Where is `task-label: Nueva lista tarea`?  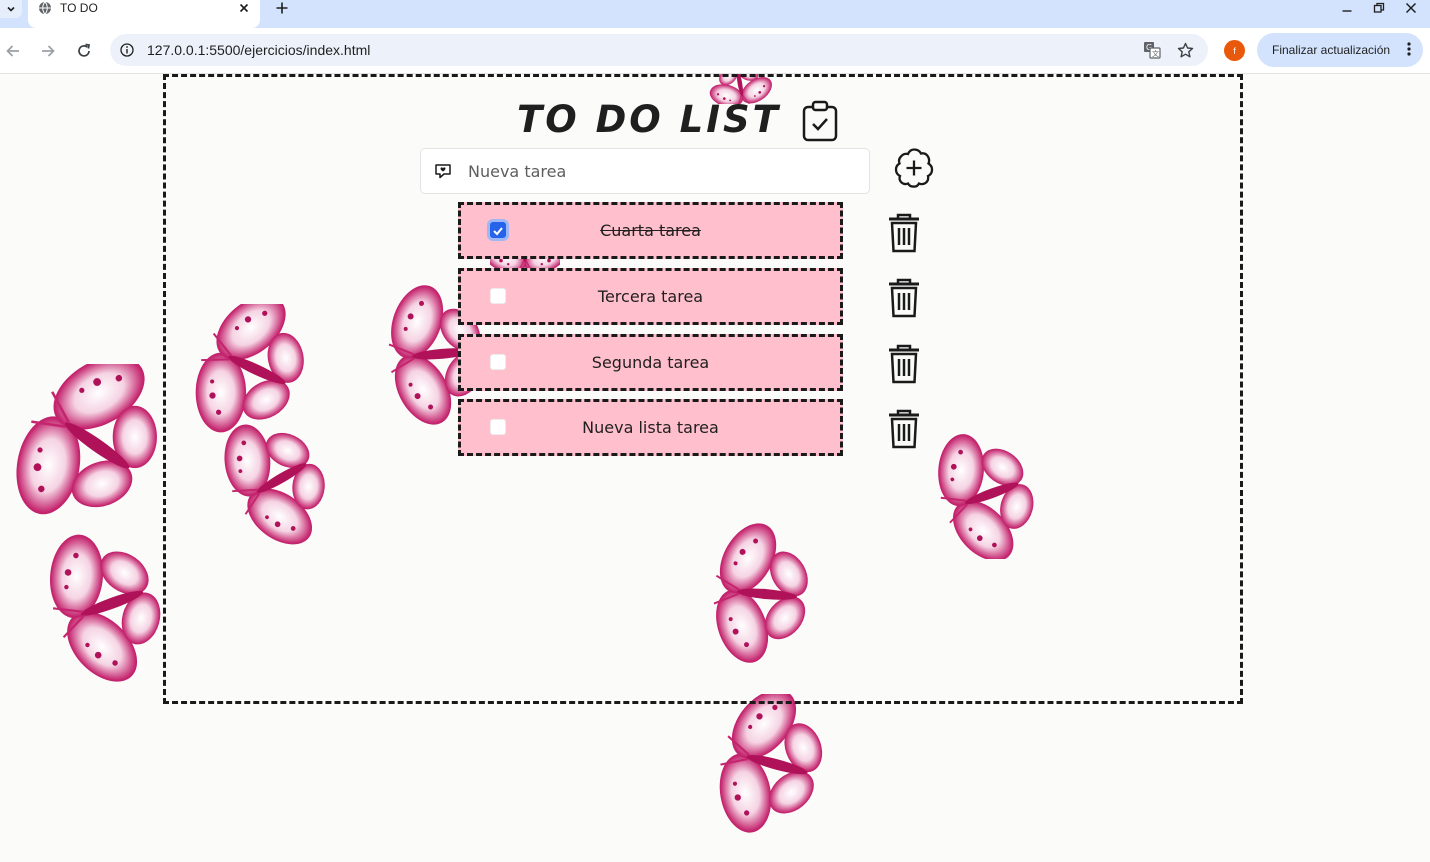 task-label: Nueva lista tarea is located at coordinates (650, 427).